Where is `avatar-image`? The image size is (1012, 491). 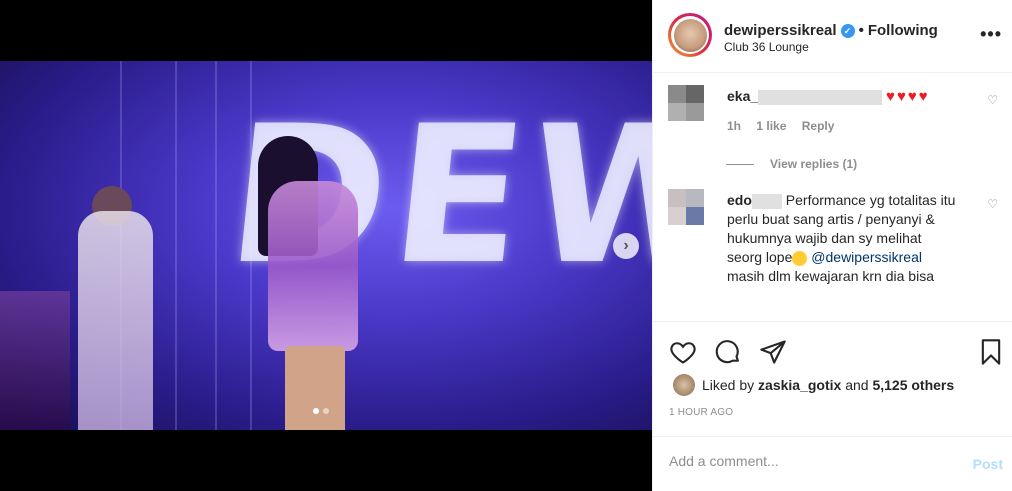
avatar-image is located at coordinates (690, 35).